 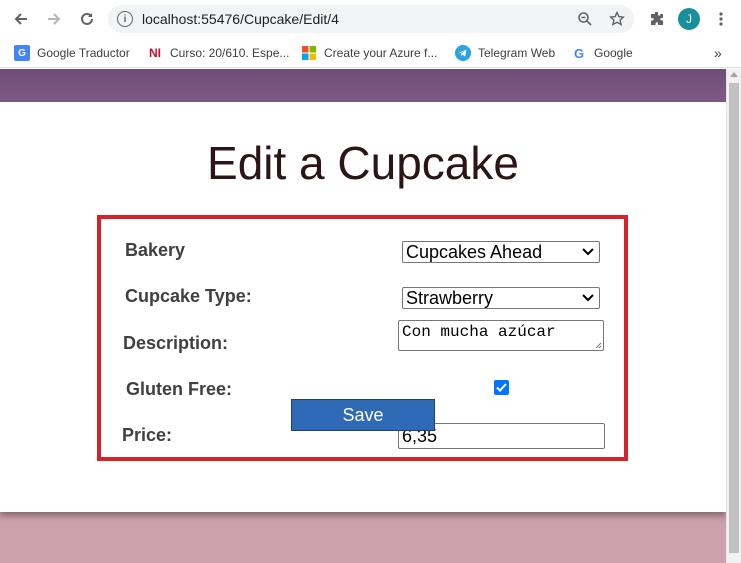 I want to click on description-value: Con mucha azúcar, so click(x=479, y=332).